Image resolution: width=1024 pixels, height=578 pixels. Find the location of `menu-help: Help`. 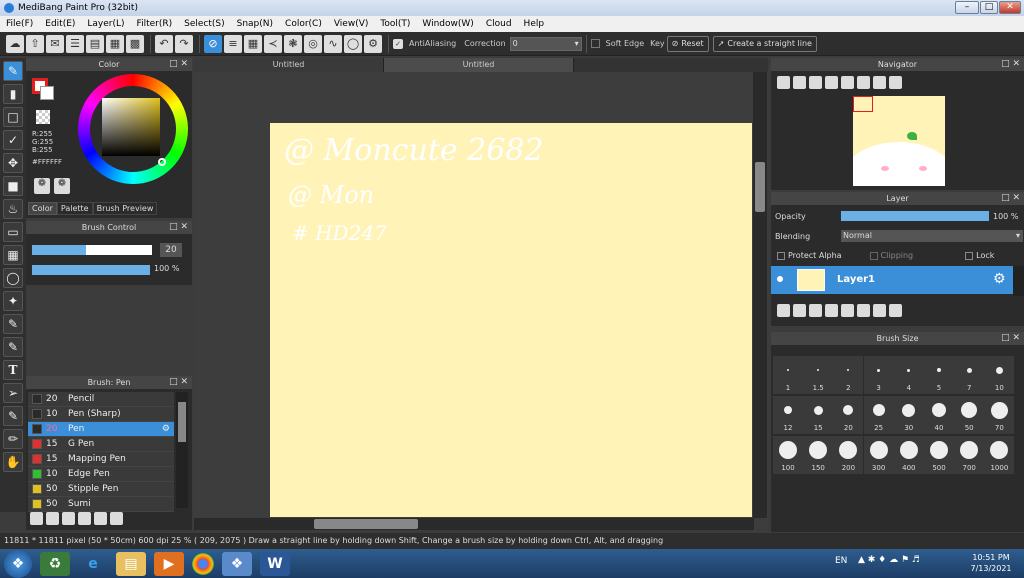

menu-help: Help is located at coordinates (534, 24).